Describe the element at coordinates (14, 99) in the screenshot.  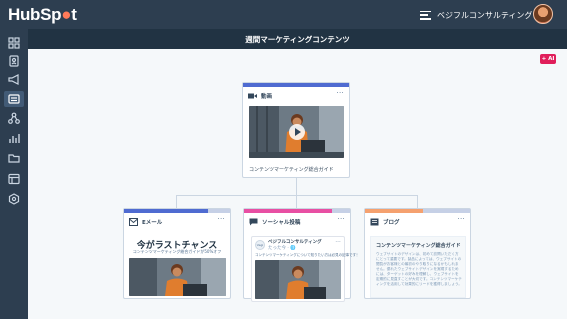
I see `content-icon` at that location.